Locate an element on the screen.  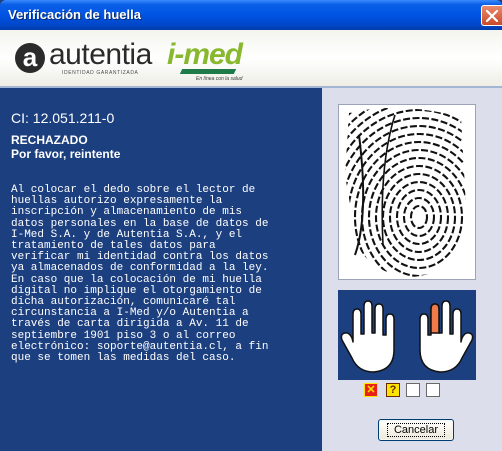
fingerprint-scan-icon is located at coordinates (407, 192).